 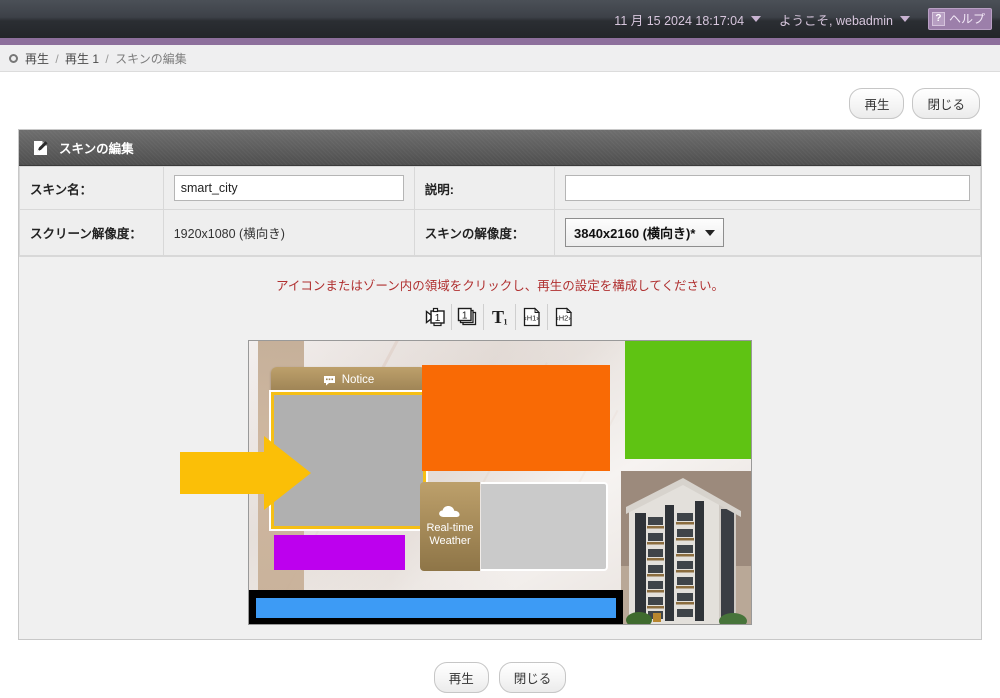 What do you see at coordinates (500, 41) in the screenshot?
I see `accent-bar` at bounding box center [500, 41].